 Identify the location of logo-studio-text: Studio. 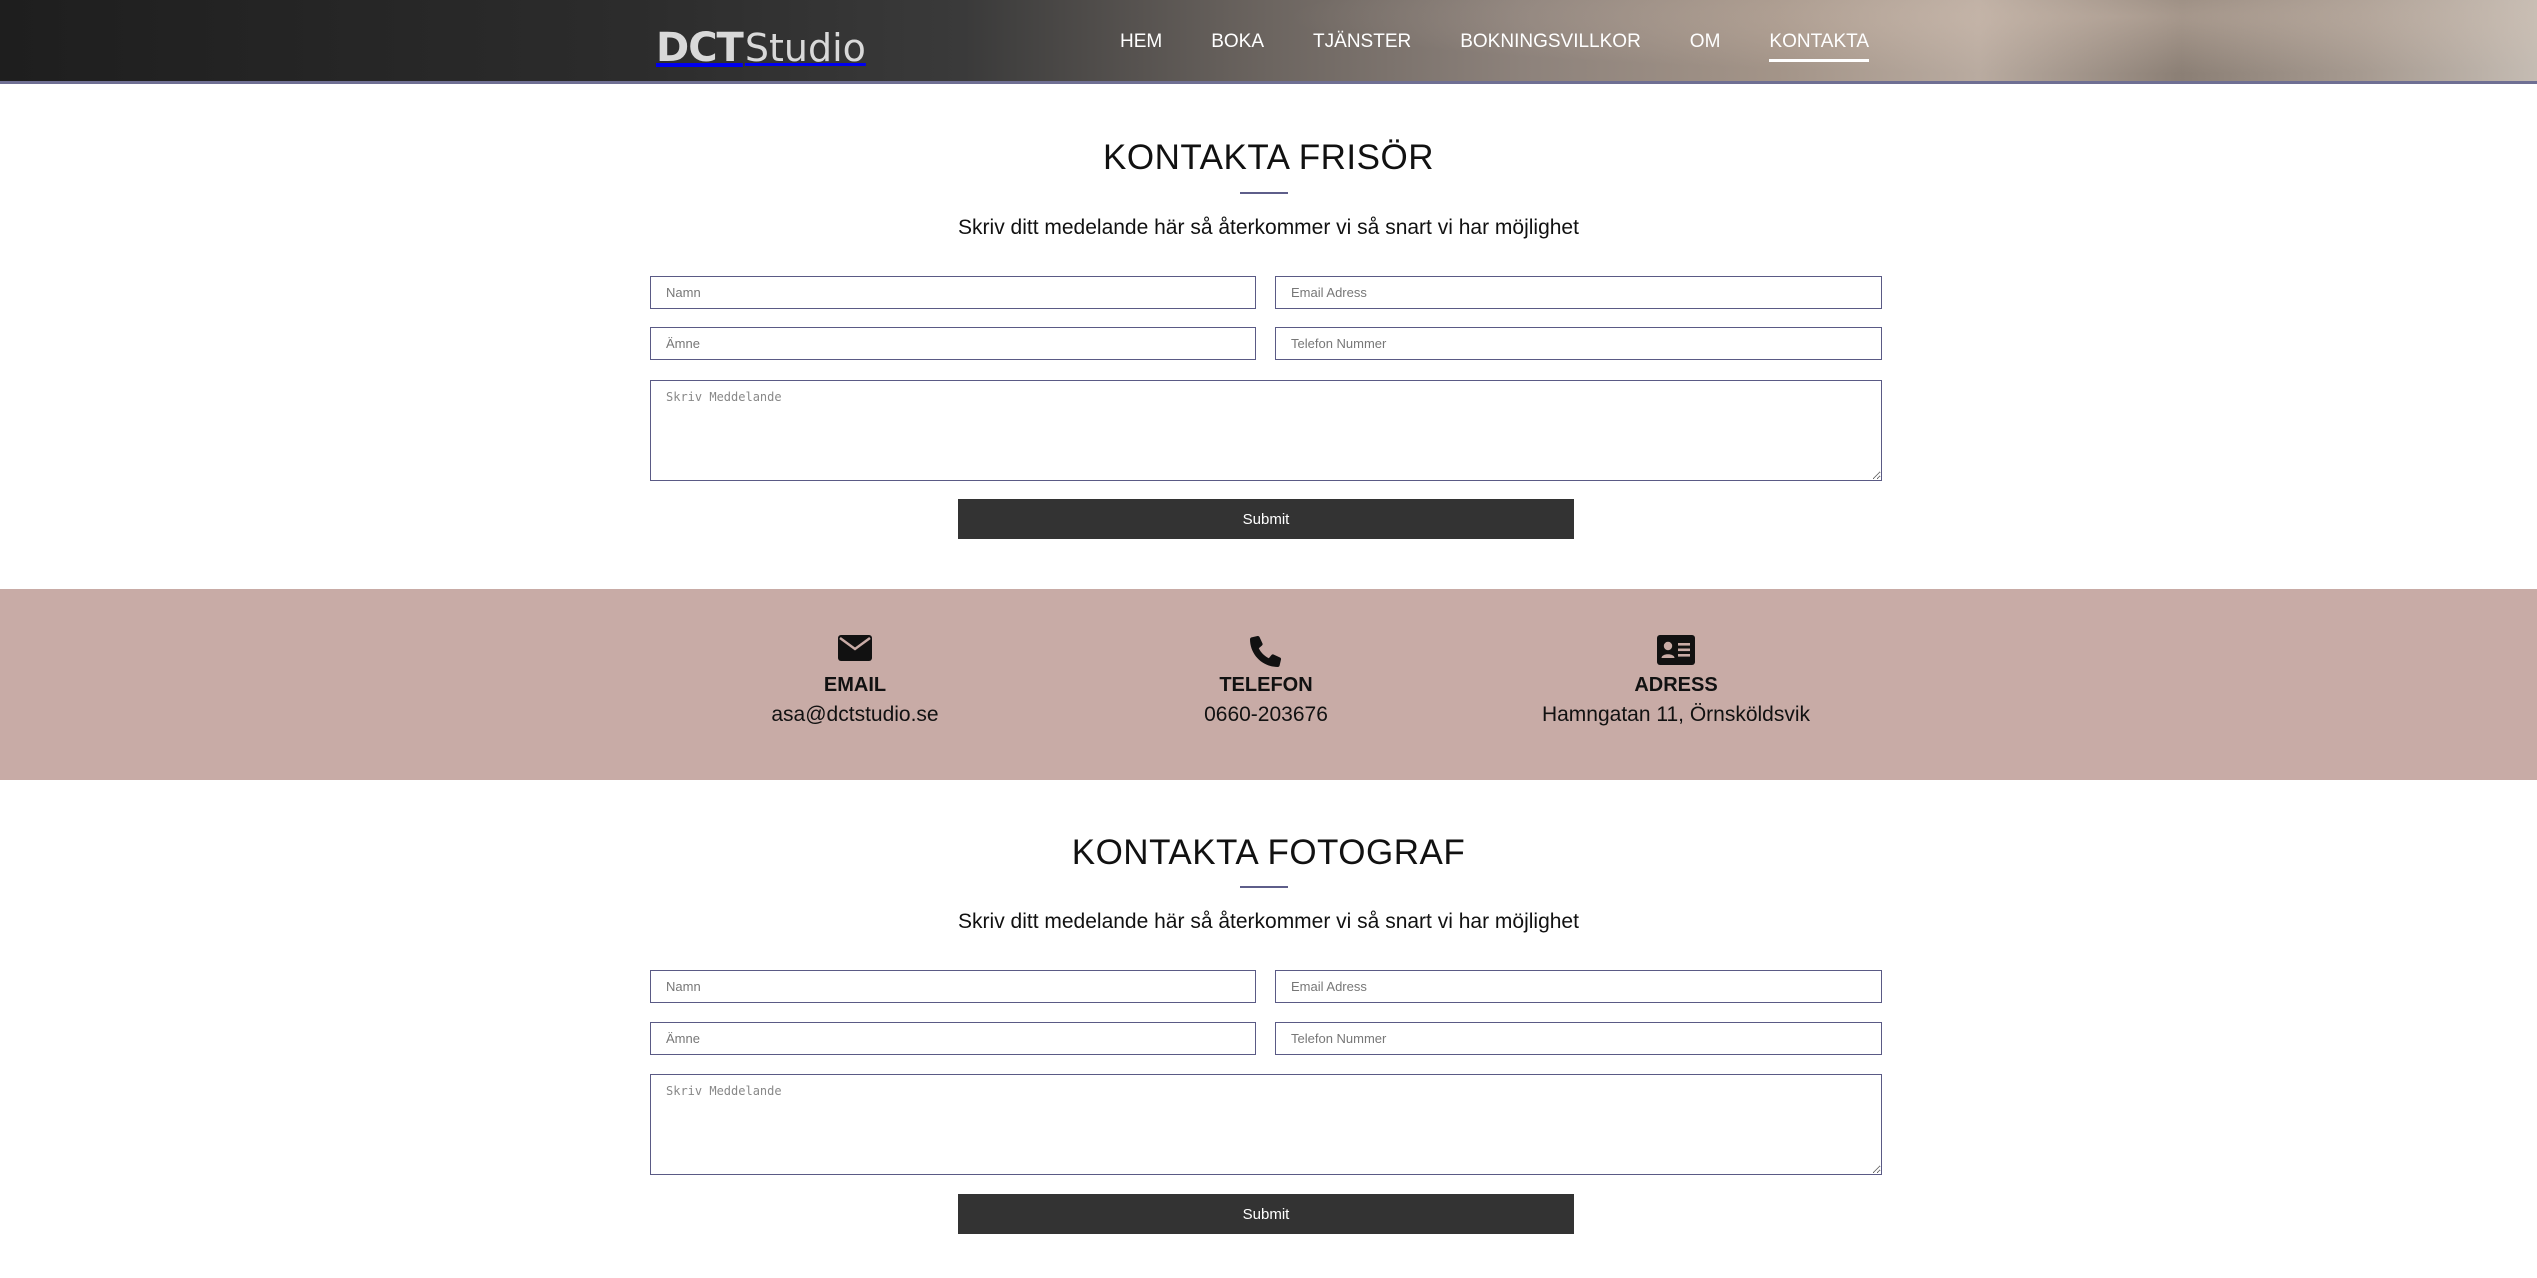
(805, 48).